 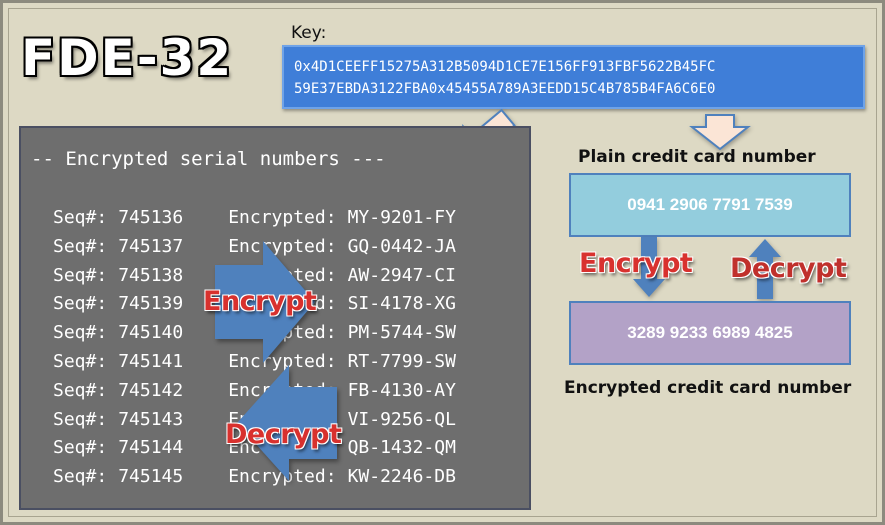 What do you see at coordinates (401, 448) in the screenshot?
I see `encrypted-value: QB-1432-QM` at bounding box center [401, 448].